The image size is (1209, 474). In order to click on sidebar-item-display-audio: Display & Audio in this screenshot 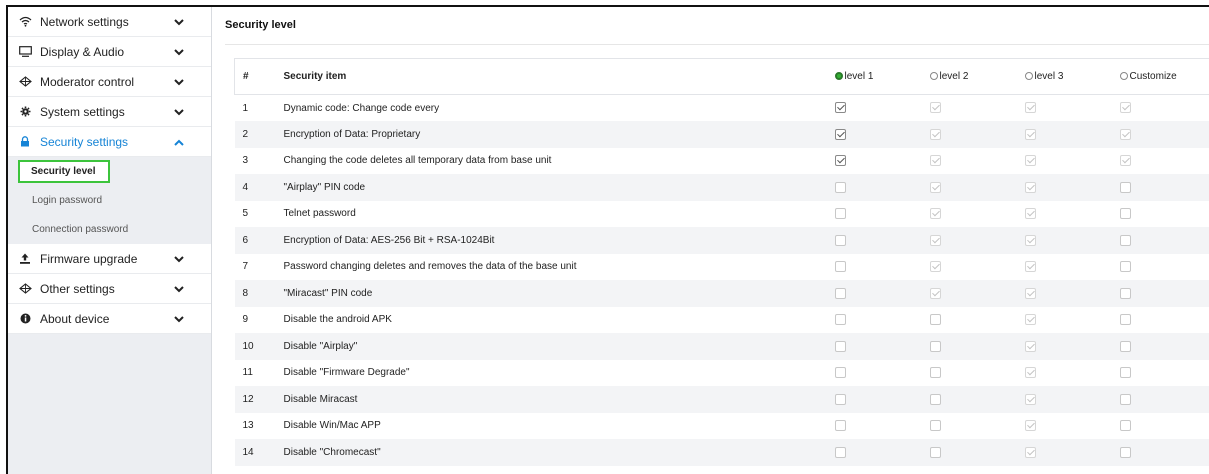, I will do `click(109, 52)`.